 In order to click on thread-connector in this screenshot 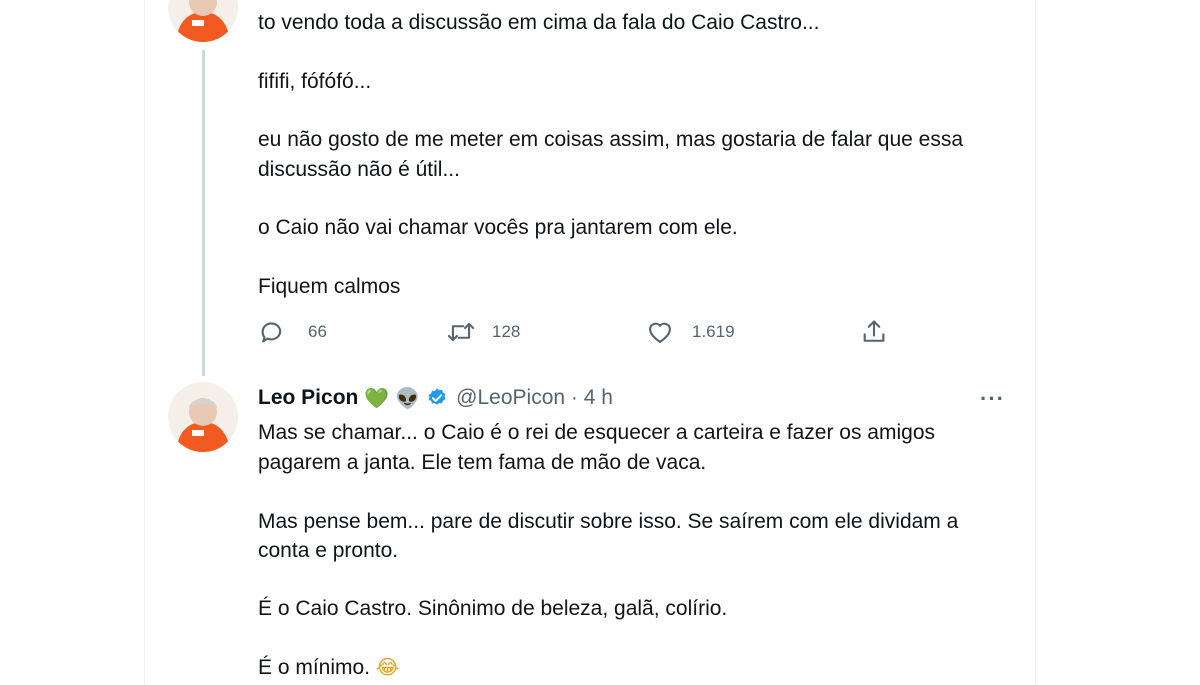, I will do `click(203, 213)`.